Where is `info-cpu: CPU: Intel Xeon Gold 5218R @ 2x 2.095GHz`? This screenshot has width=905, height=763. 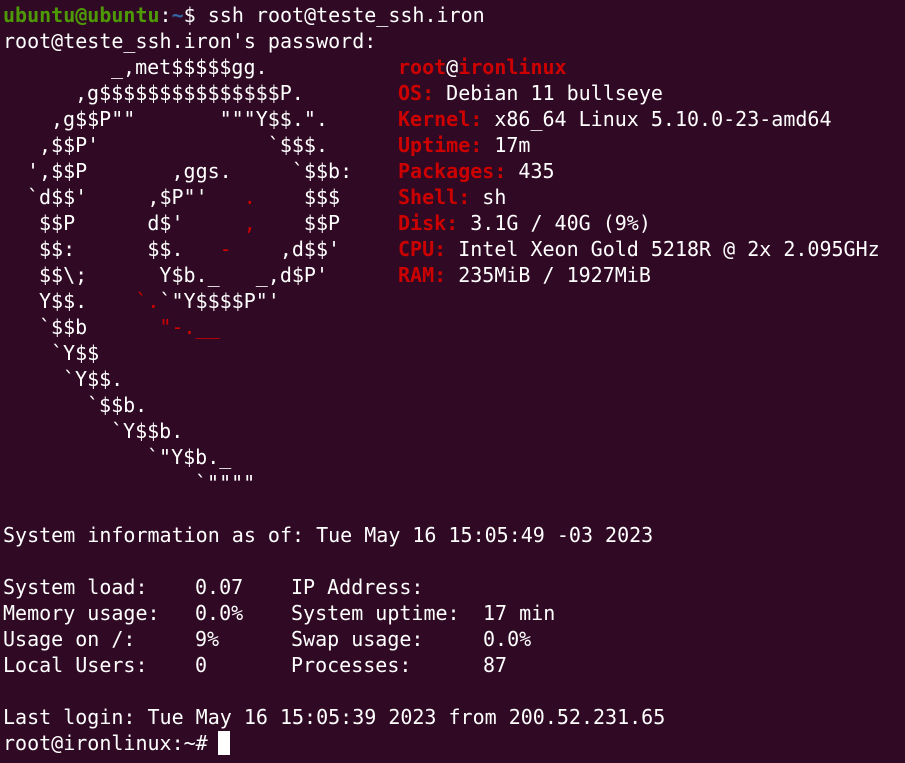 info-cpu: CPU: Intel Xeon Gold 5218R @ 2x 2.095GHz is located at coordinates (639, 249).